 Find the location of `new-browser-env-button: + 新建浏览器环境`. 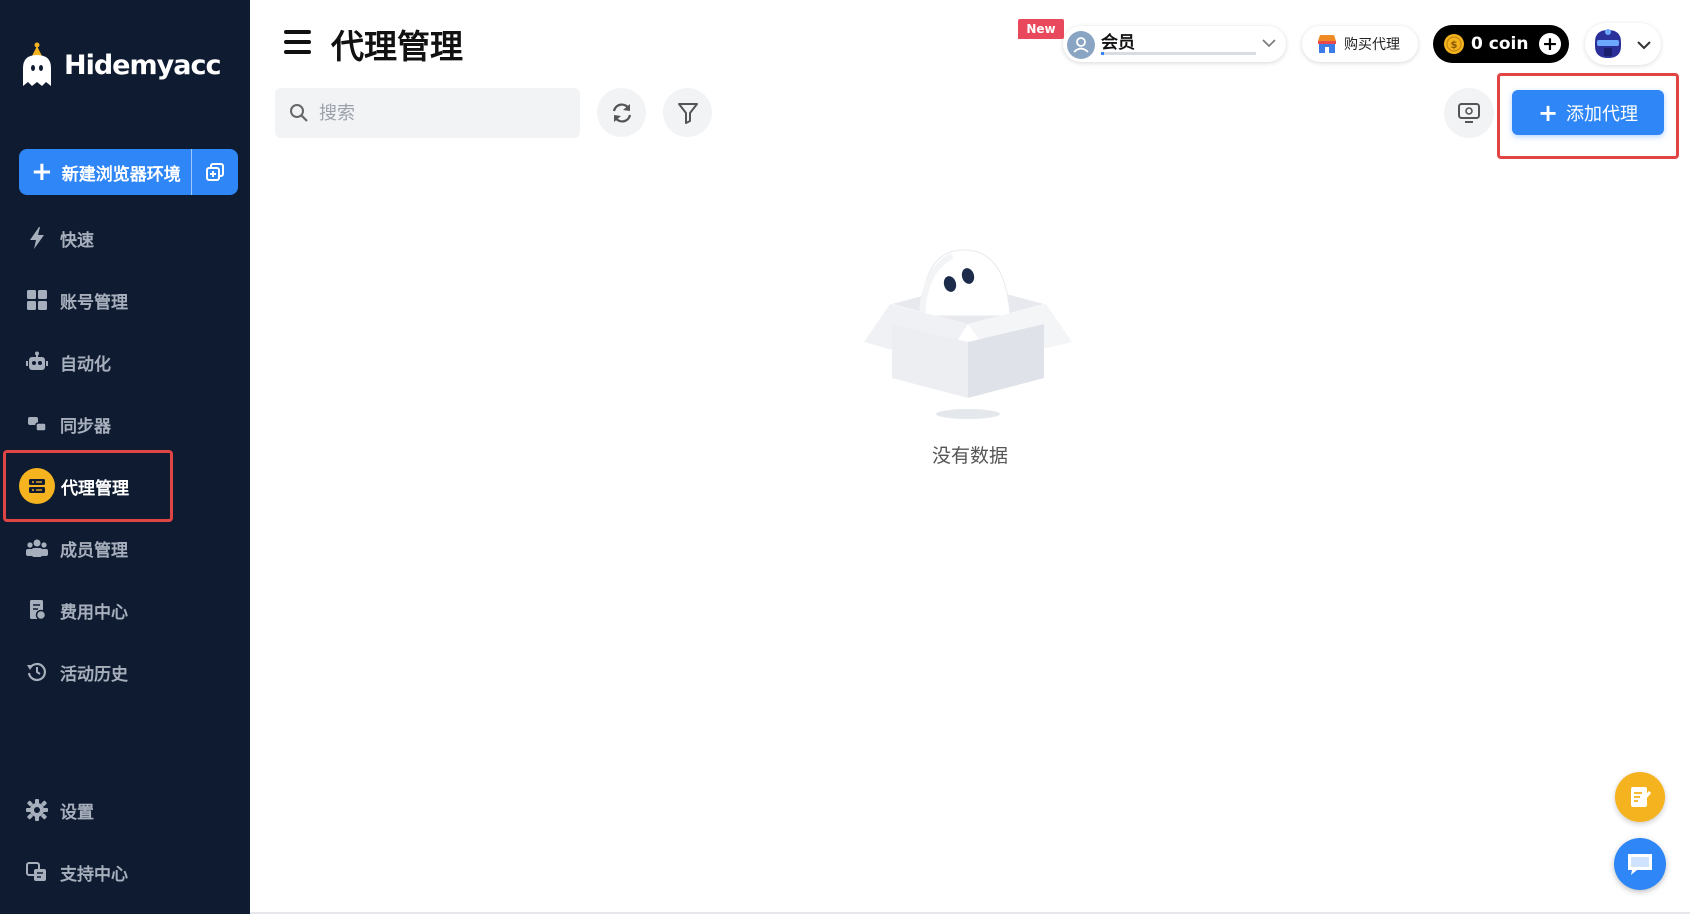

new-browser-env-button: + 新建浏览器环境 is located at coordinates (128, 172).